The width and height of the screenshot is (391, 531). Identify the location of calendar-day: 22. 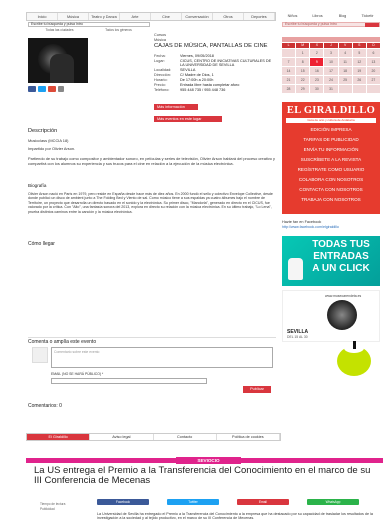
(303, 80).